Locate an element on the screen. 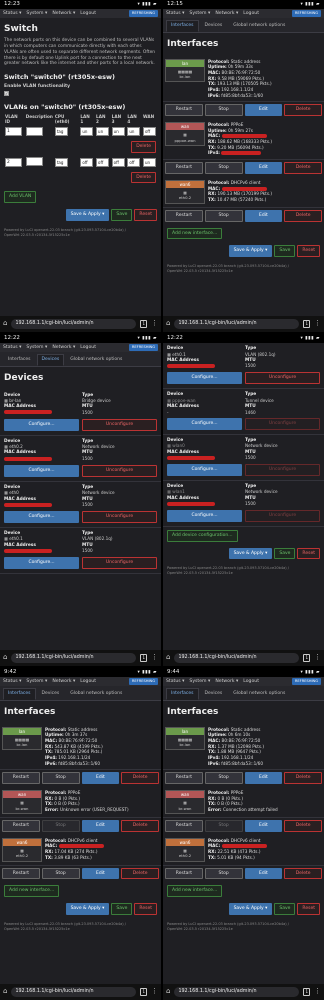 The image size is (324, 1000). delete-vlan-button: Delete is located at coordinates (143, 147).